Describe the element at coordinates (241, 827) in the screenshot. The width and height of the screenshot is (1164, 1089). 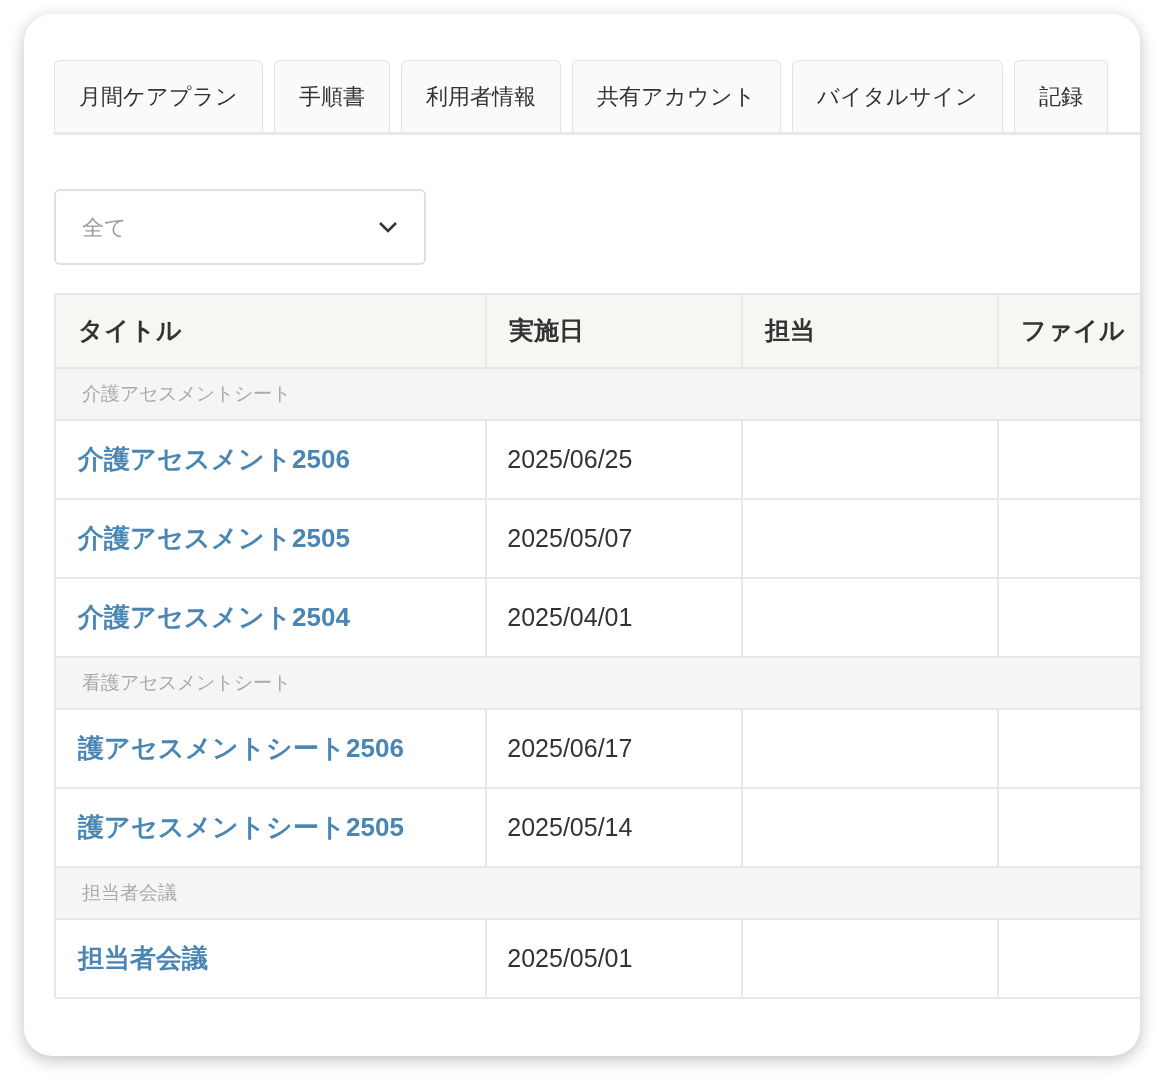
I see `title-link: 護アセスメントシート2505` at that location.